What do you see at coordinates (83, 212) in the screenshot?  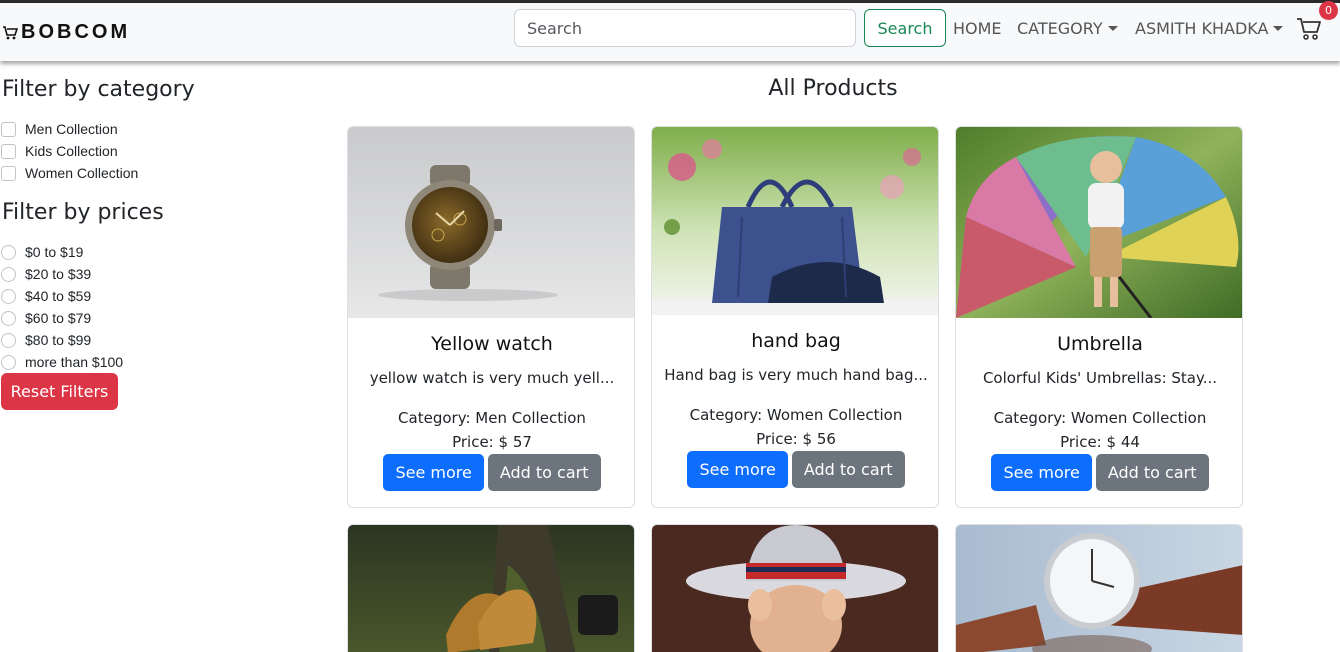 I see `filter-price-title: Filter by prices` at bounding box center [83, 212].